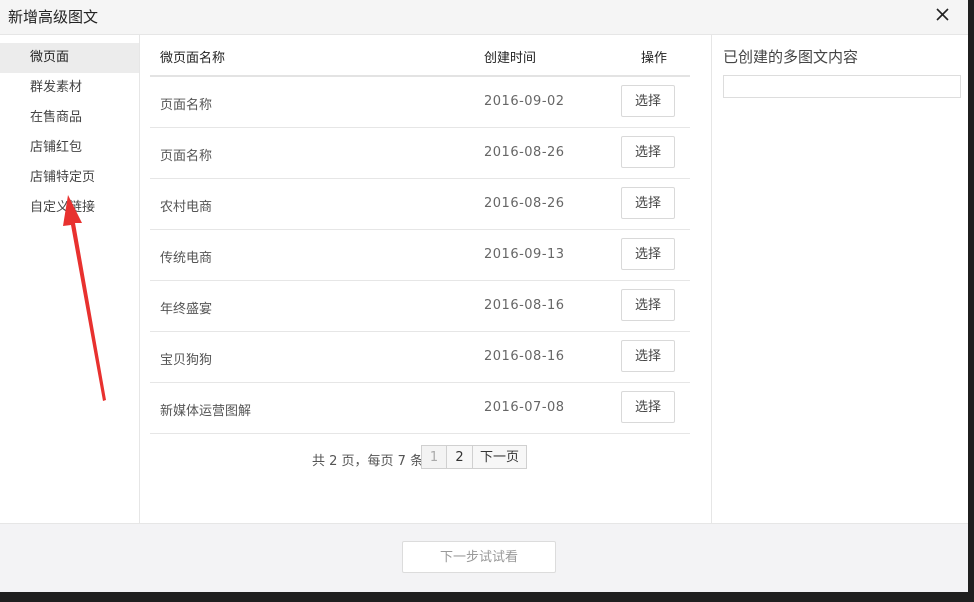 The image size is (974, 602). What do you see at coordinates (69, 178) in the screenshot?
I see `sidebar-item-shop-special-page: 店铺特定页` at bounding box center [69, 178].